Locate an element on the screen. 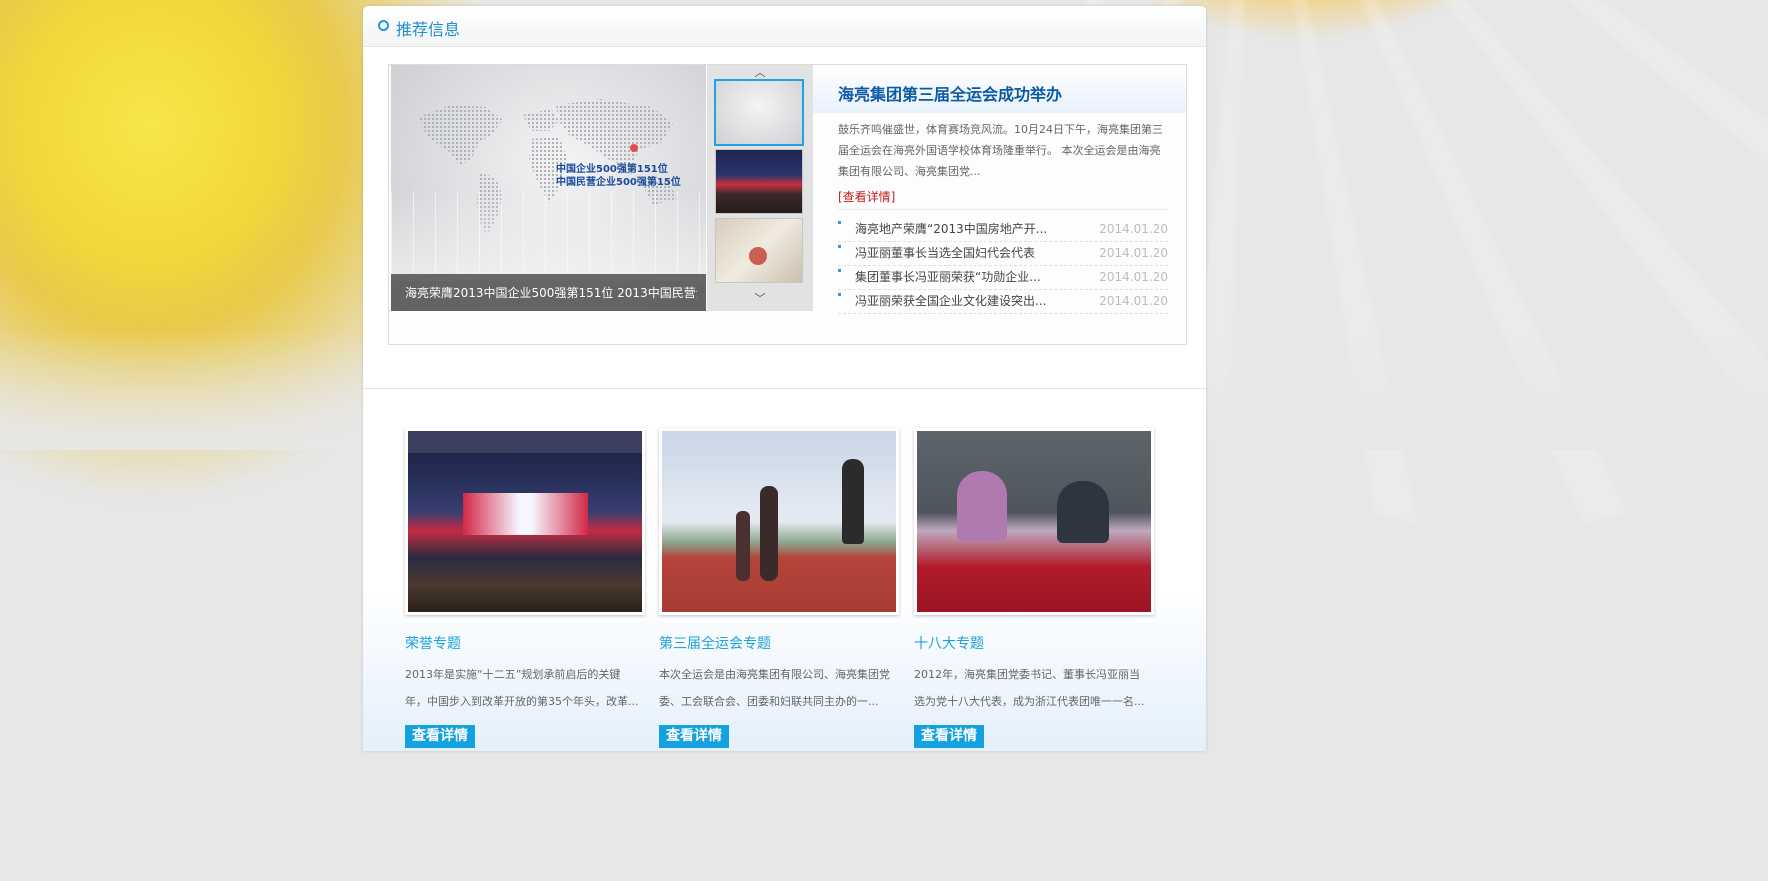  section-header: 推荐信息 is located at coordinates (784, 26).